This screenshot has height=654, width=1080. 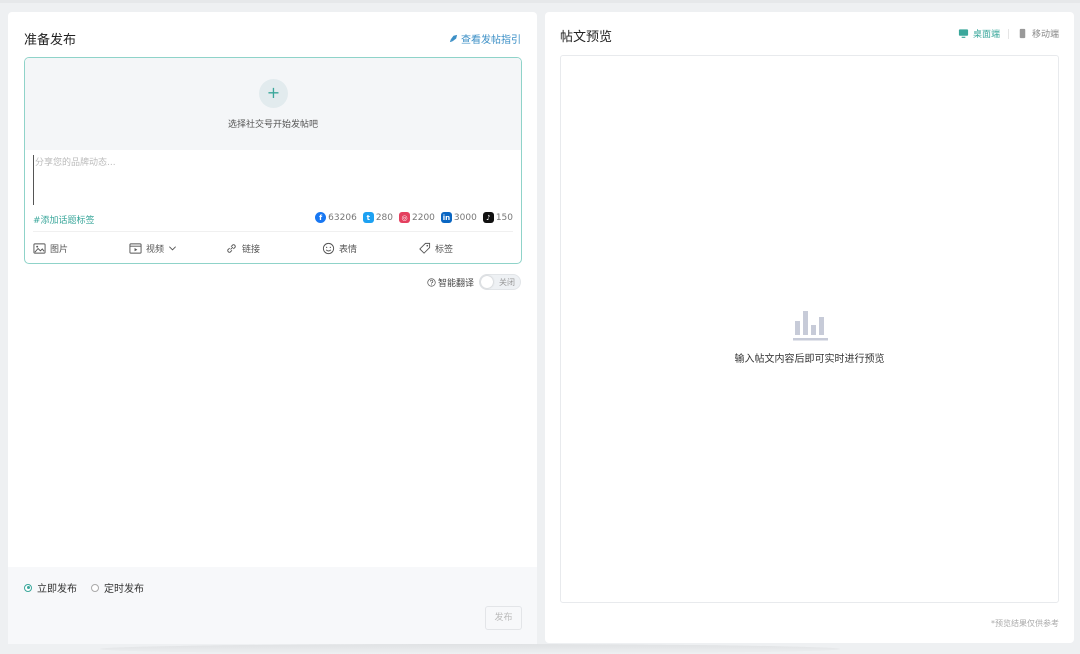 I want to click on smart-translate-label: 智能翻译, so click(x=455, y=283).